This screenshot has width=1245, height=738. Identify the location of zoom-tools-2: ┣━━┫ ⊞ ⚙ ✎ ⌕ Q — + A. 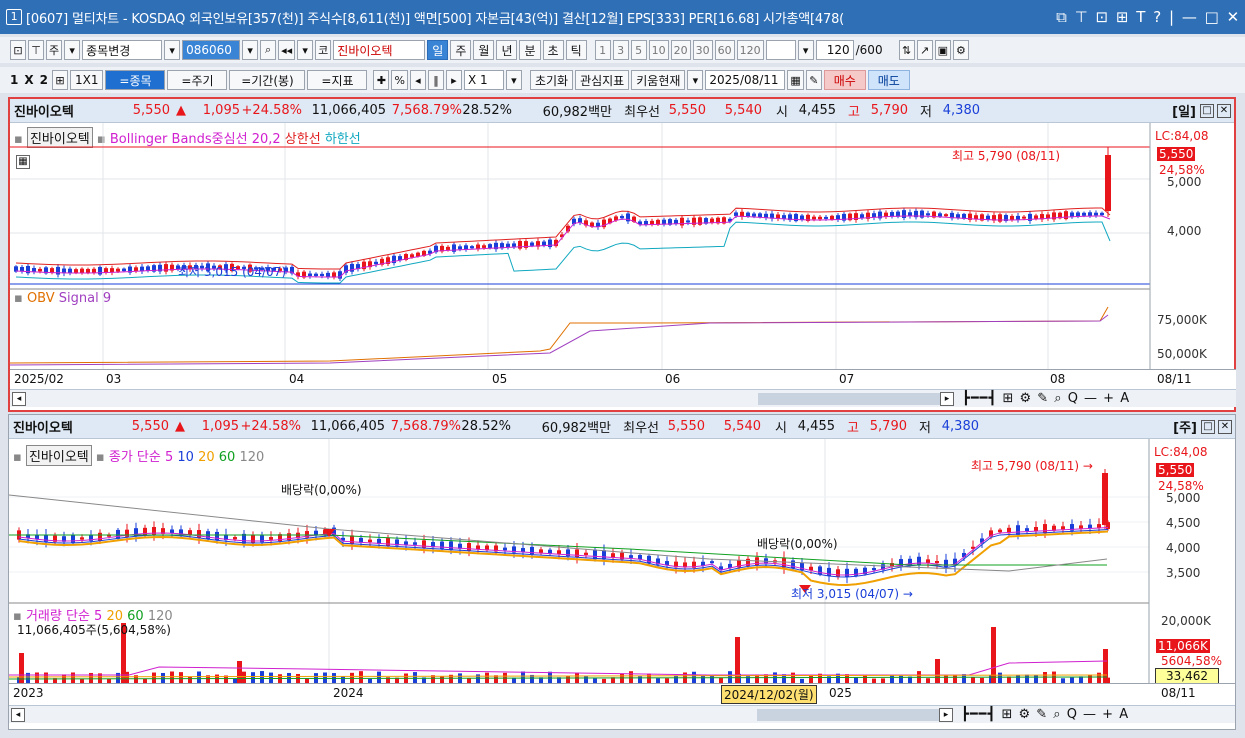
(1045, 714).